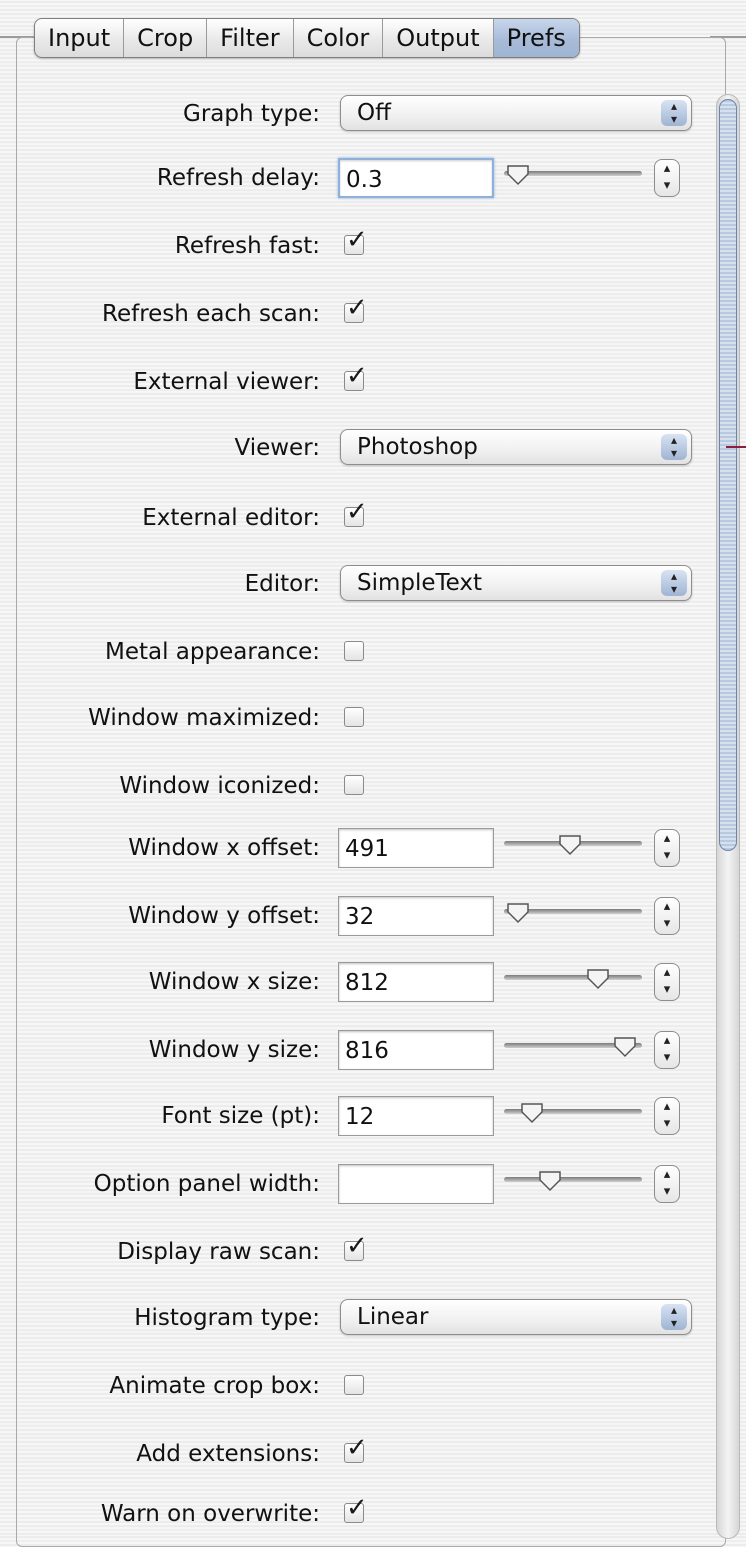  I want to click on histogram-type-value: Linear, so click(393, 1317).